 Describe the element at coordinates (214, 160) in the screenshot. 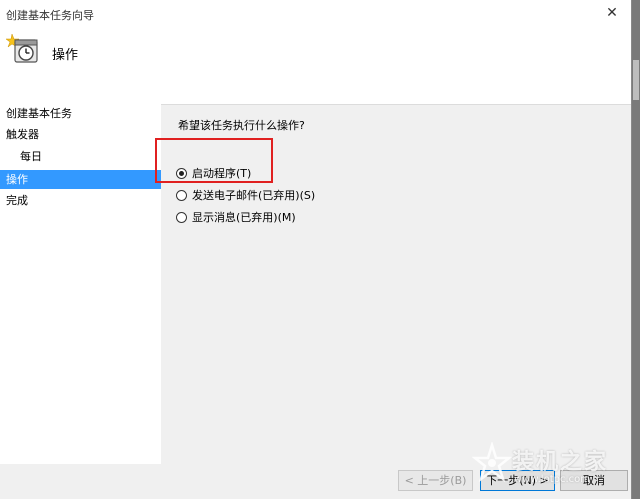

I see `annotation-highlight-box` at that location.